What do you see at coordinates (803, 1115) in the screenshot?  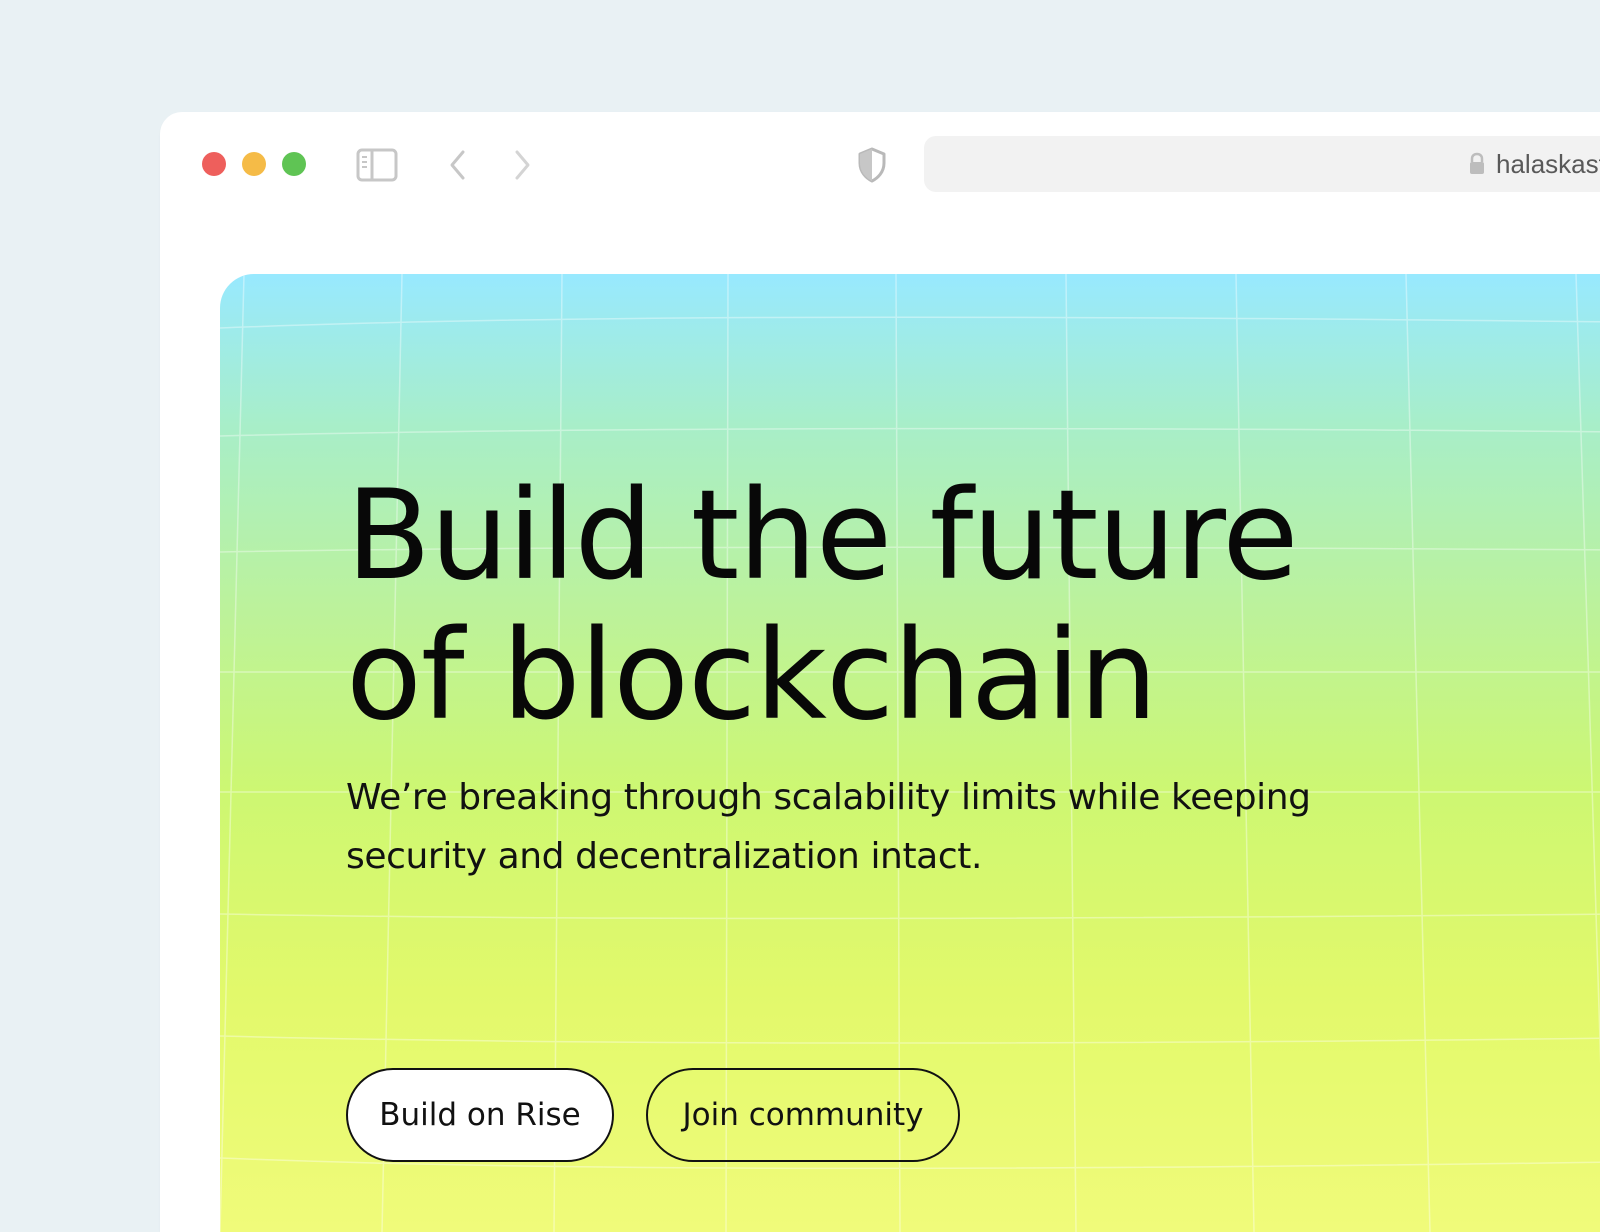 I see `join-community-button: Join community` at bounding box center [803, 1115].